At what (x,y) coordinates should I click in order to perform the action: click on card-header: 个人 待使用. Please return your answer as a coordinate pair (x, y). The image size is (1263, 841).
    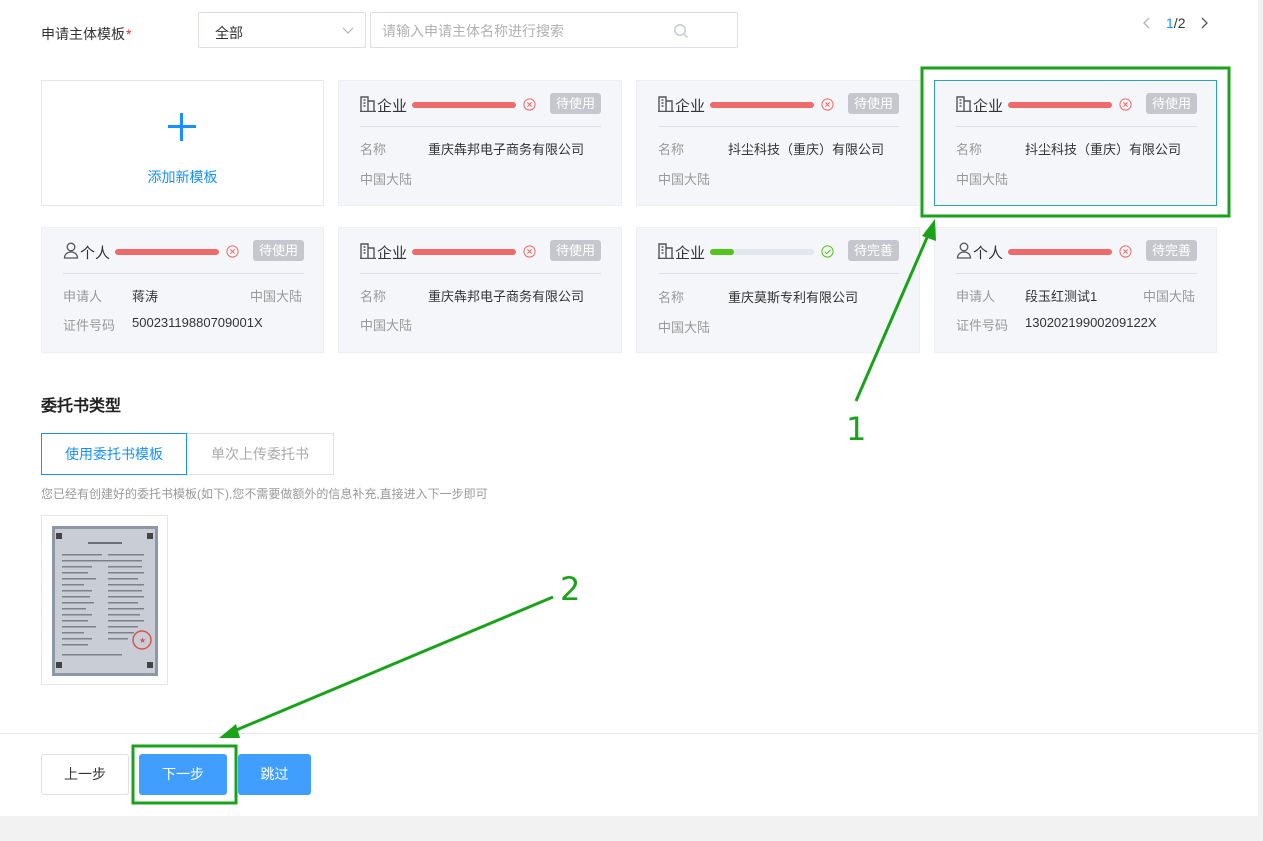
    Looking at the image, I should click on (183, 257).